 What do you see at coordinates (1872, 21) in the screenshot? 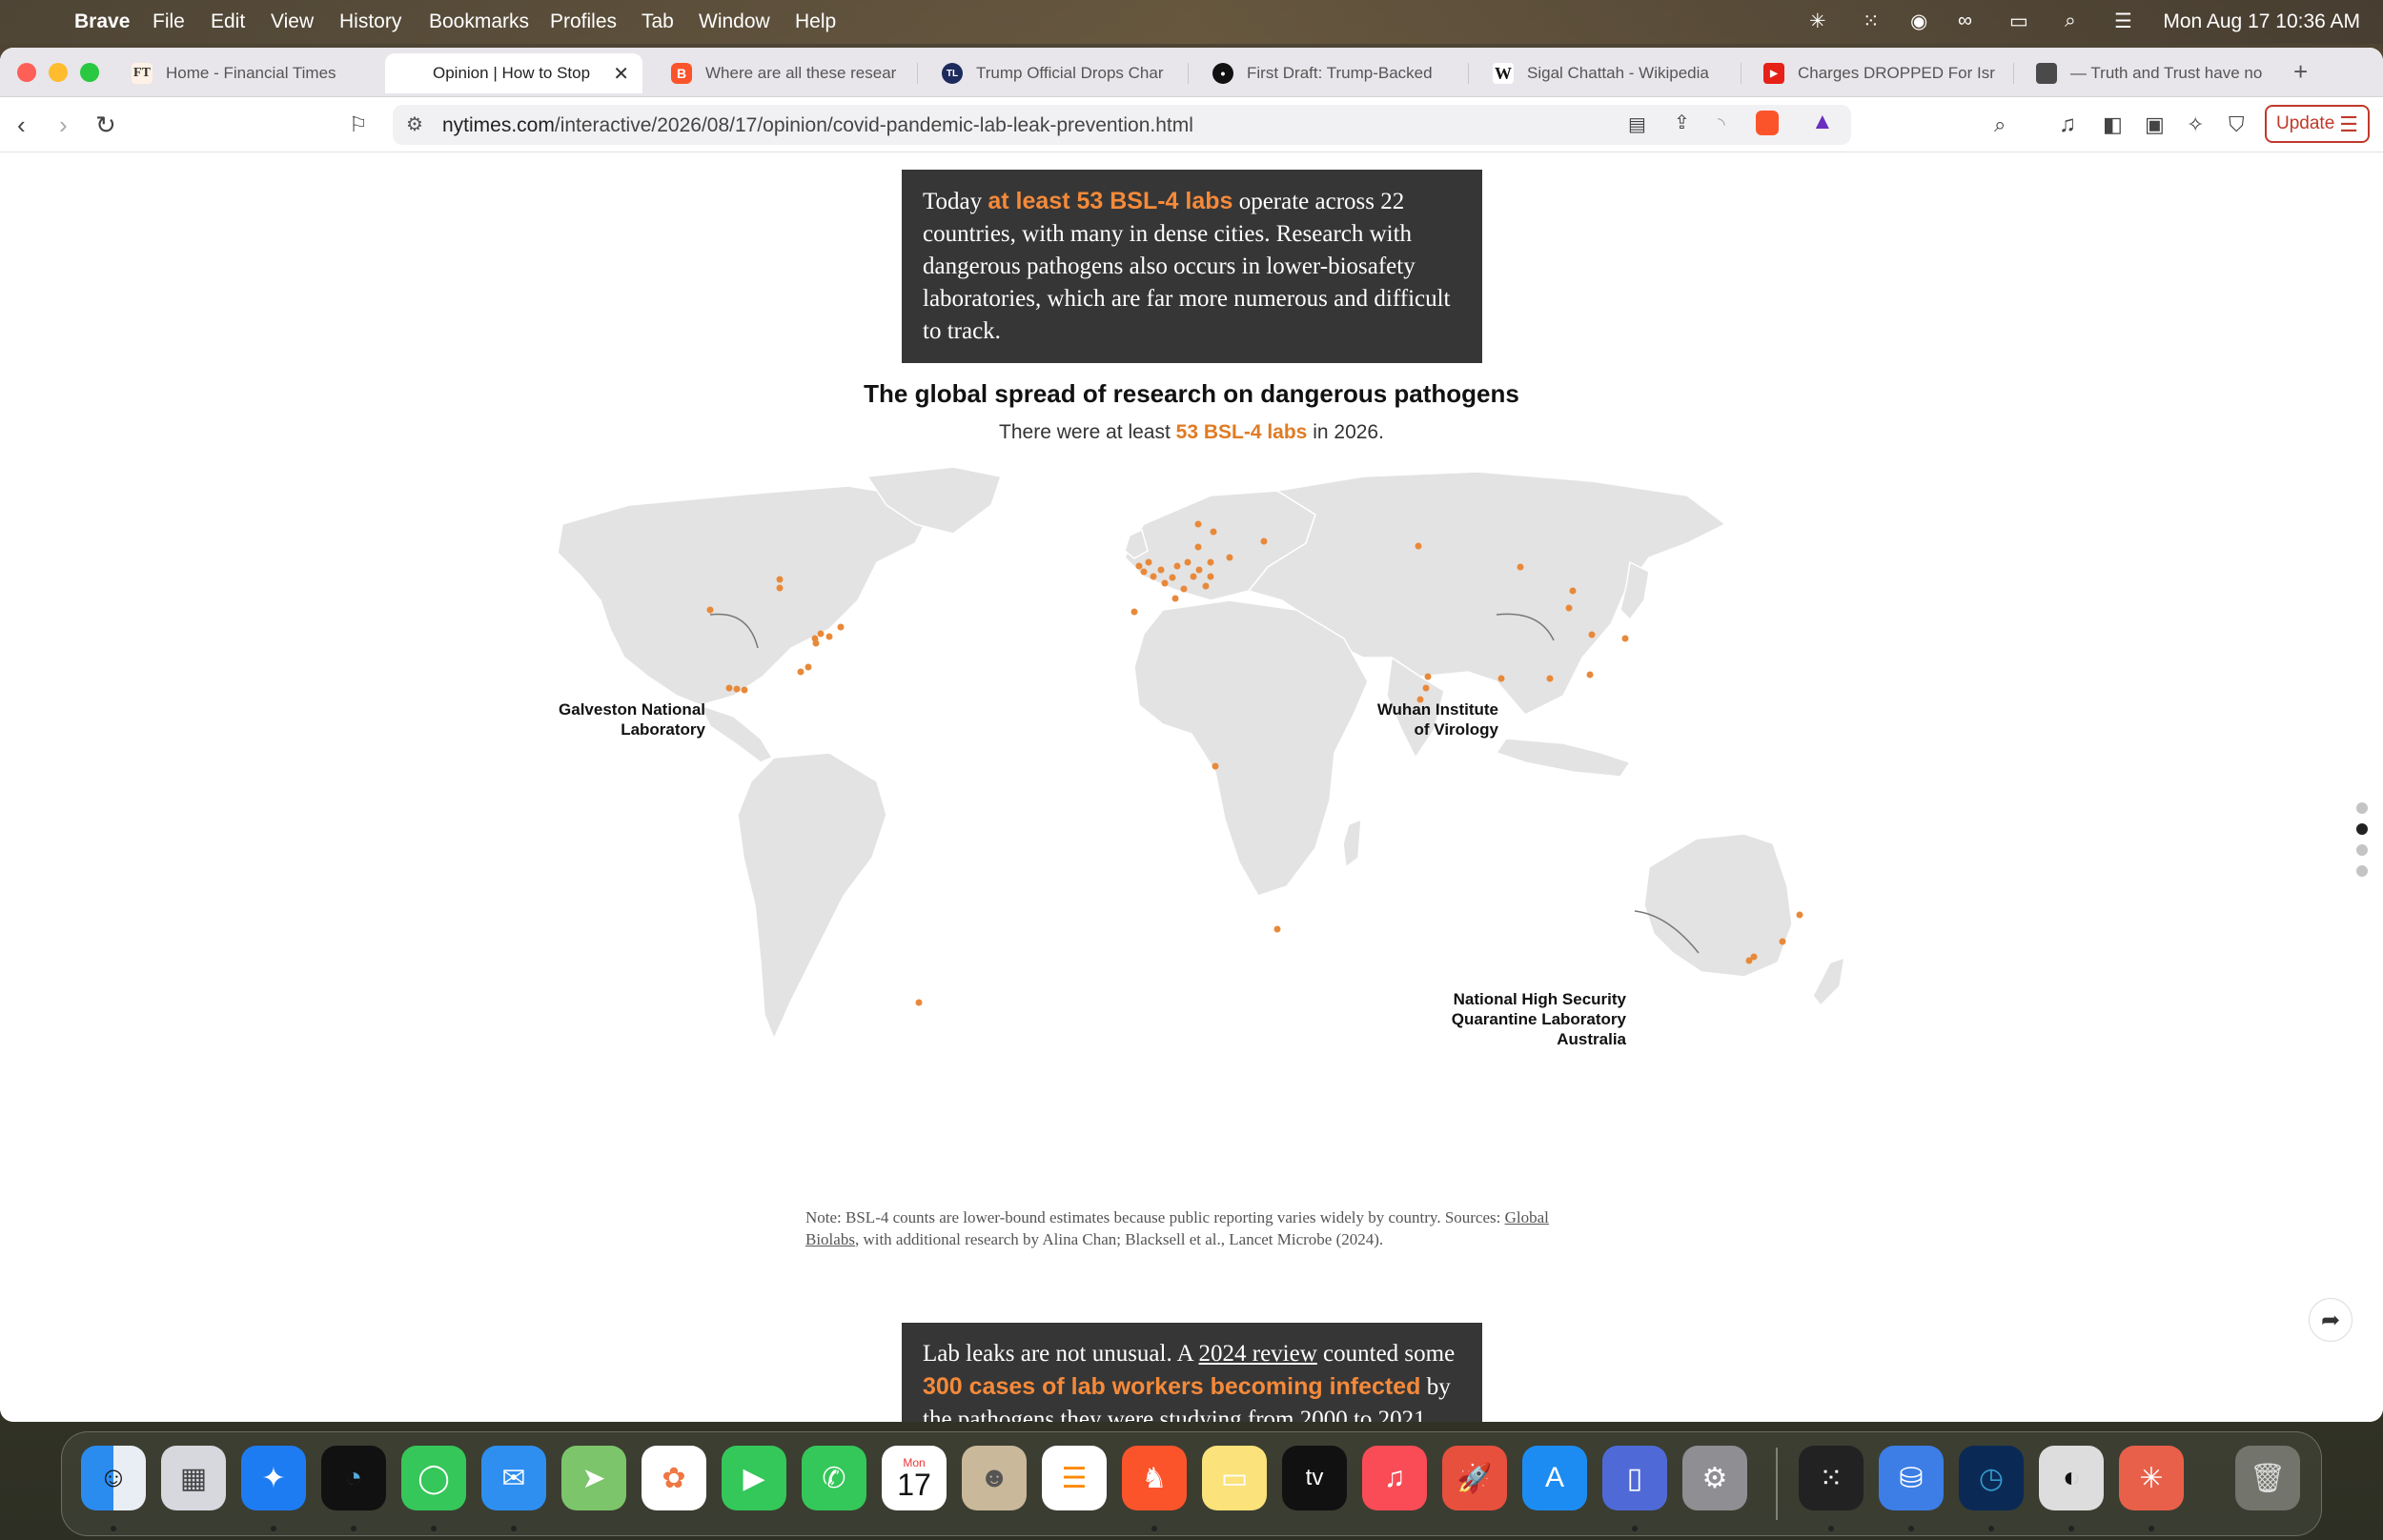
I see `grid-status-icon: ⁙` at bounding box center [1872, 21].